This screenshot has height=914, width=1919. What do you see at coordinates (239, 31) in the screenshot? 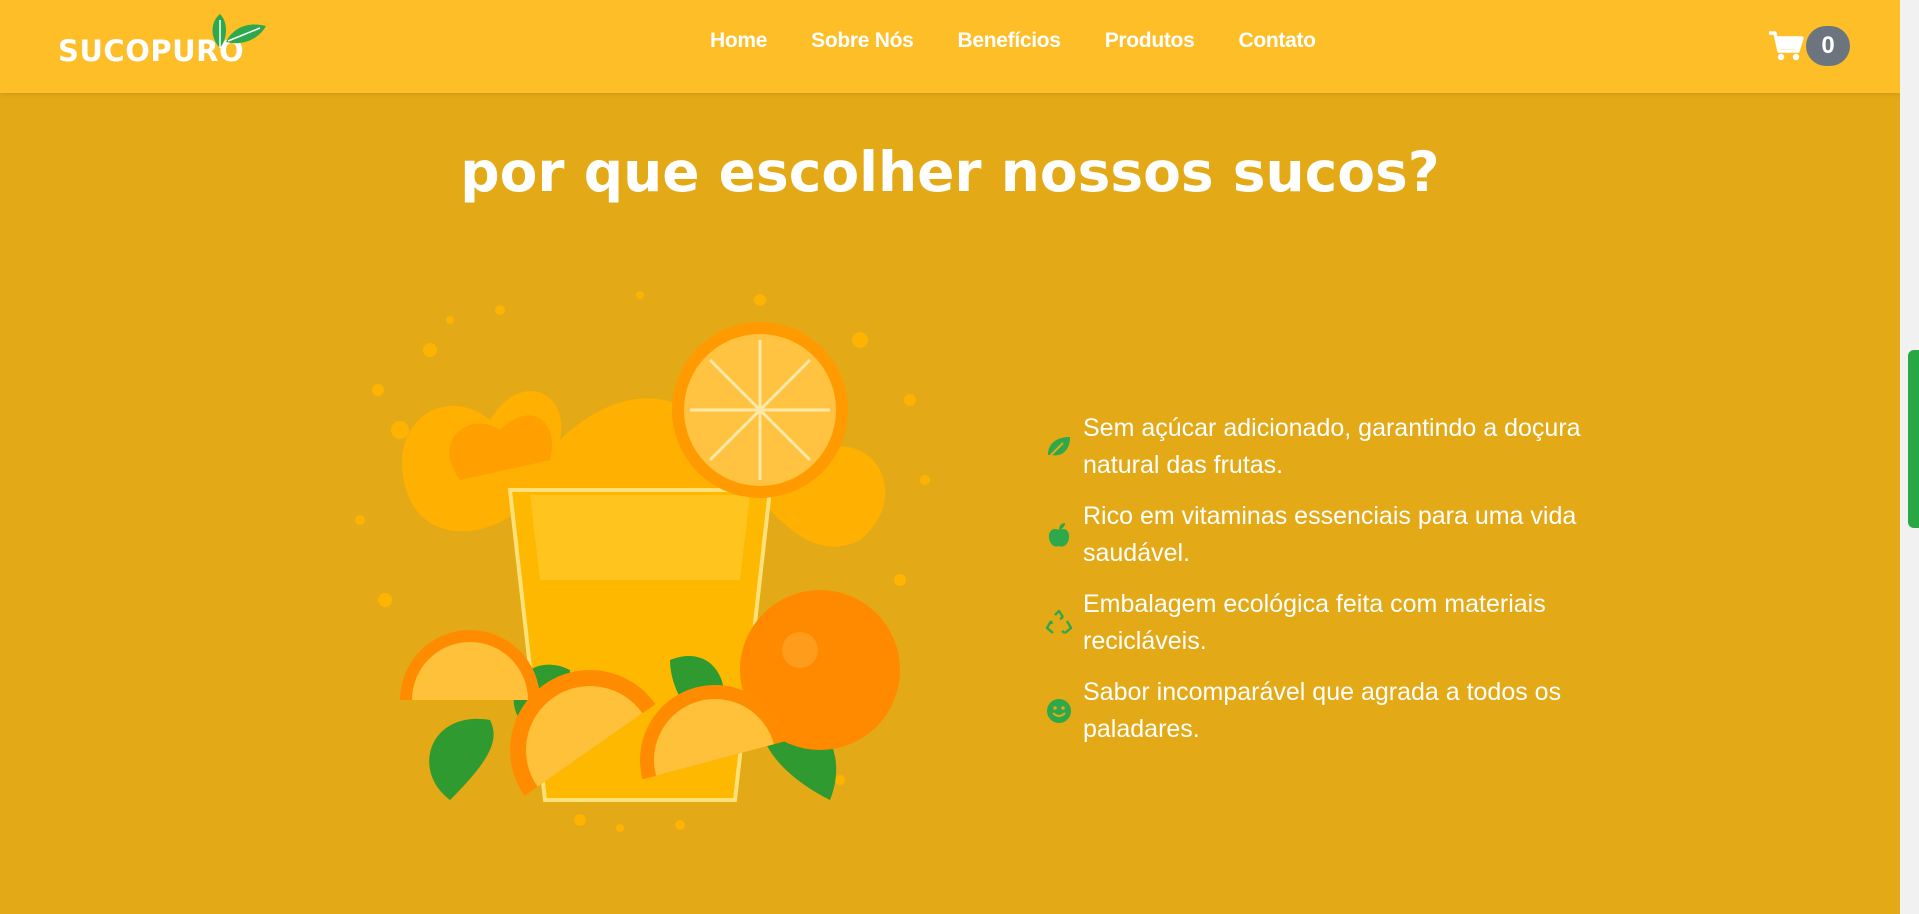
I see `leaves-icon` at bounding box center [239, 31].